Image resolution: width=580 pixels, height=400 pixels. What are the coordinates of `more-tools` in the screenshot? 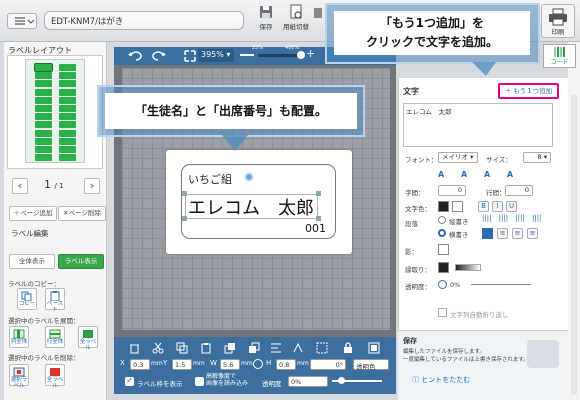 It's located at (318, 20).